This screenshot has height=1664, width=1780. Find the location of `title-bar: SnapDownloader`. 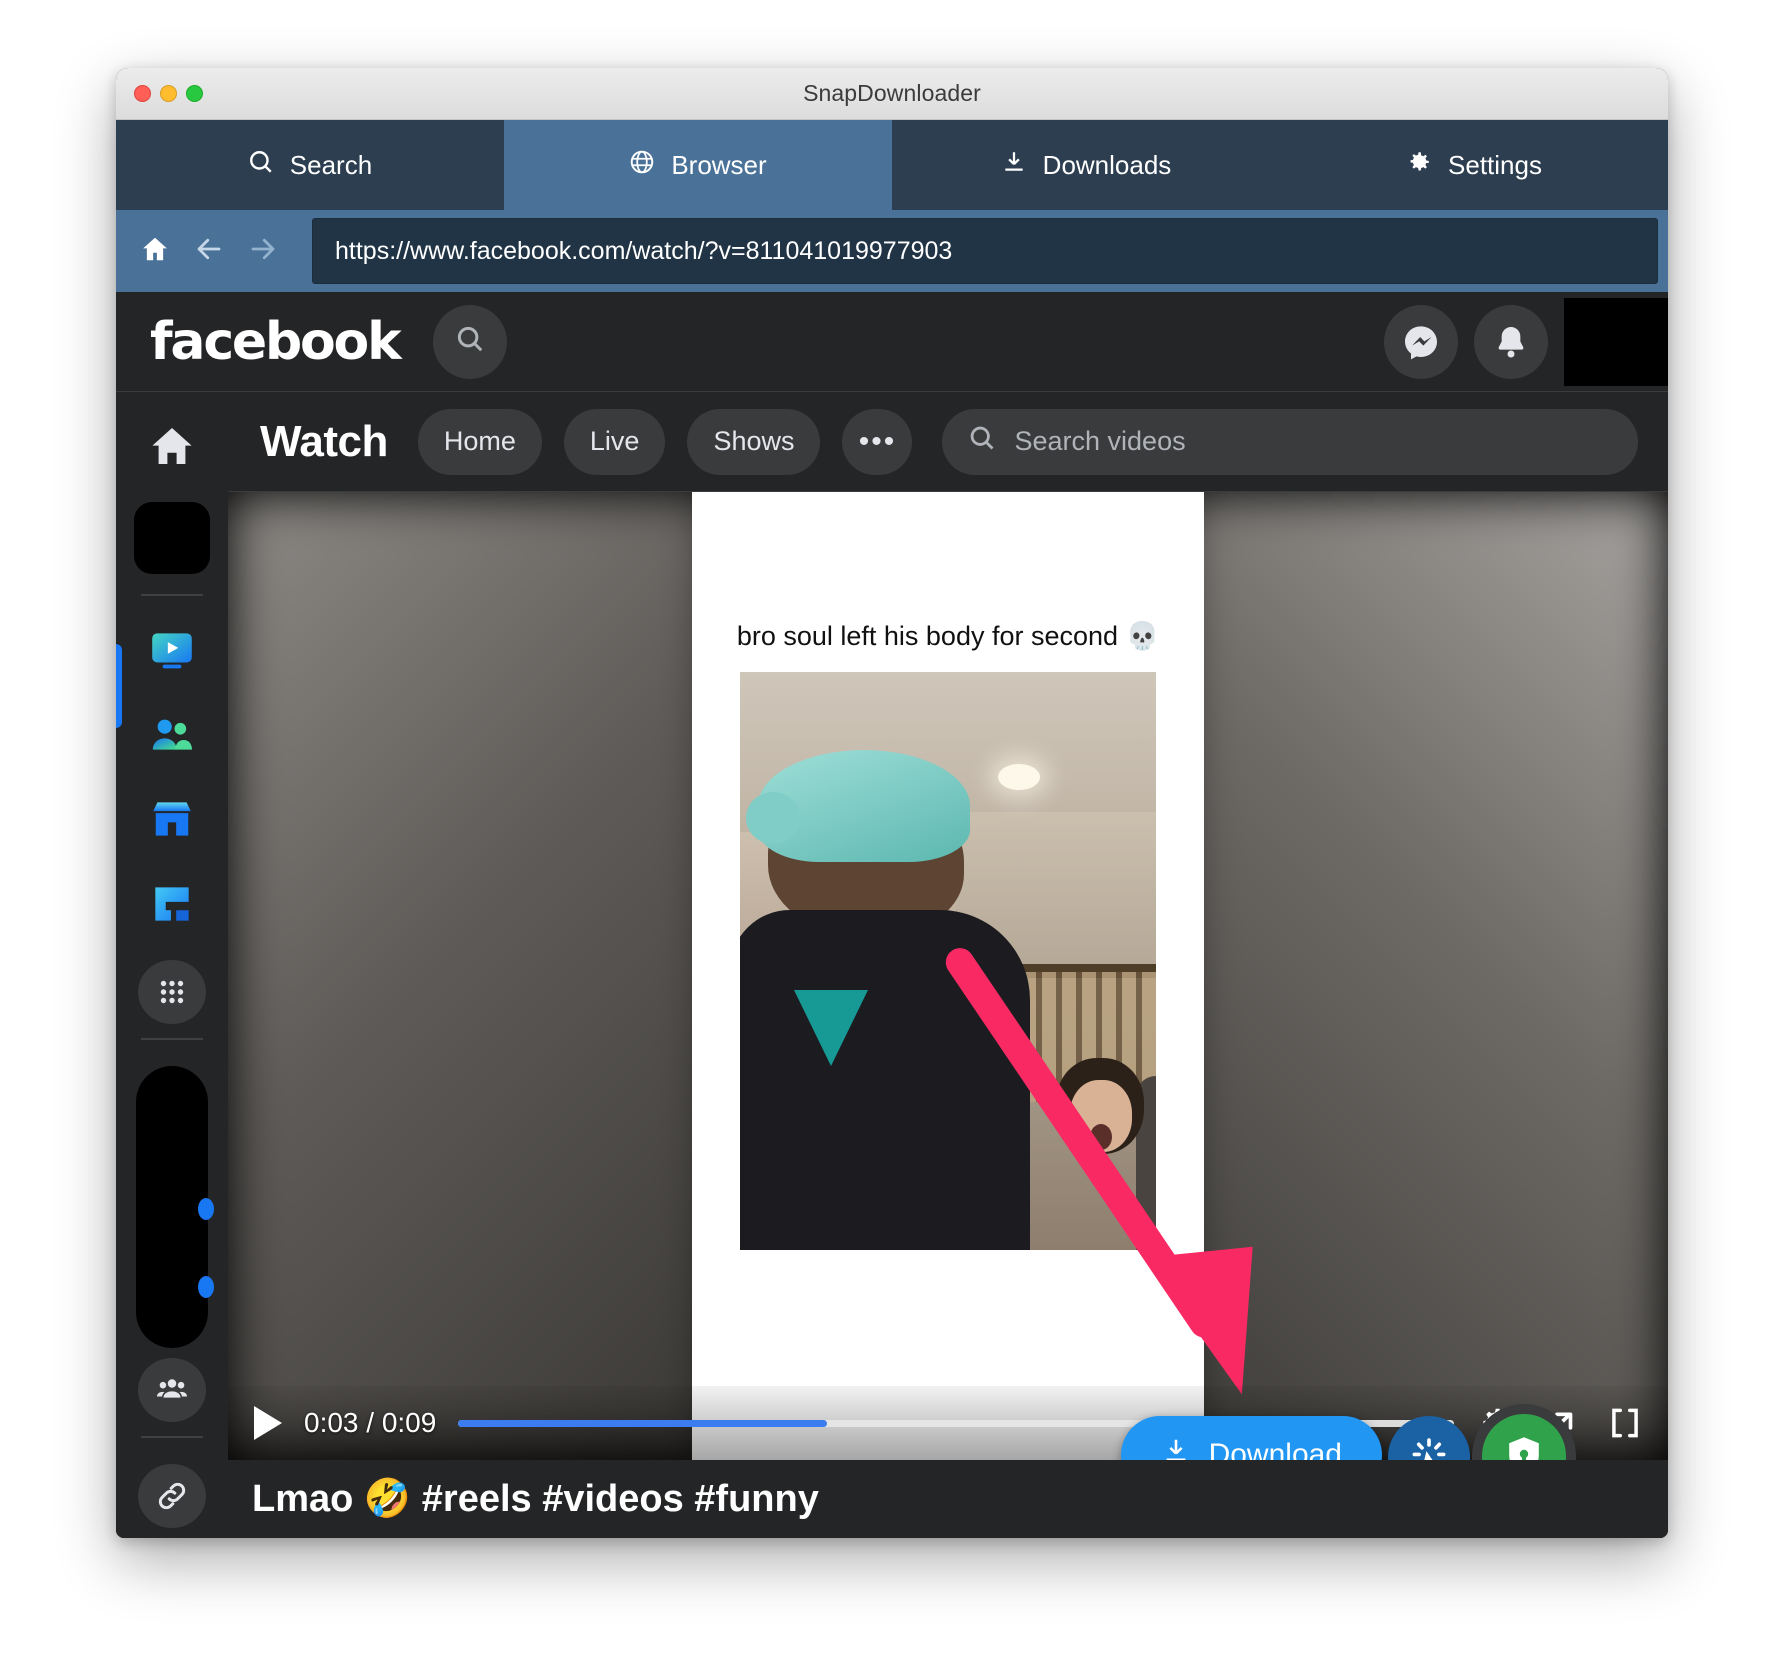

title-bar: SnapDownloader is located at coordinates (892, 94).